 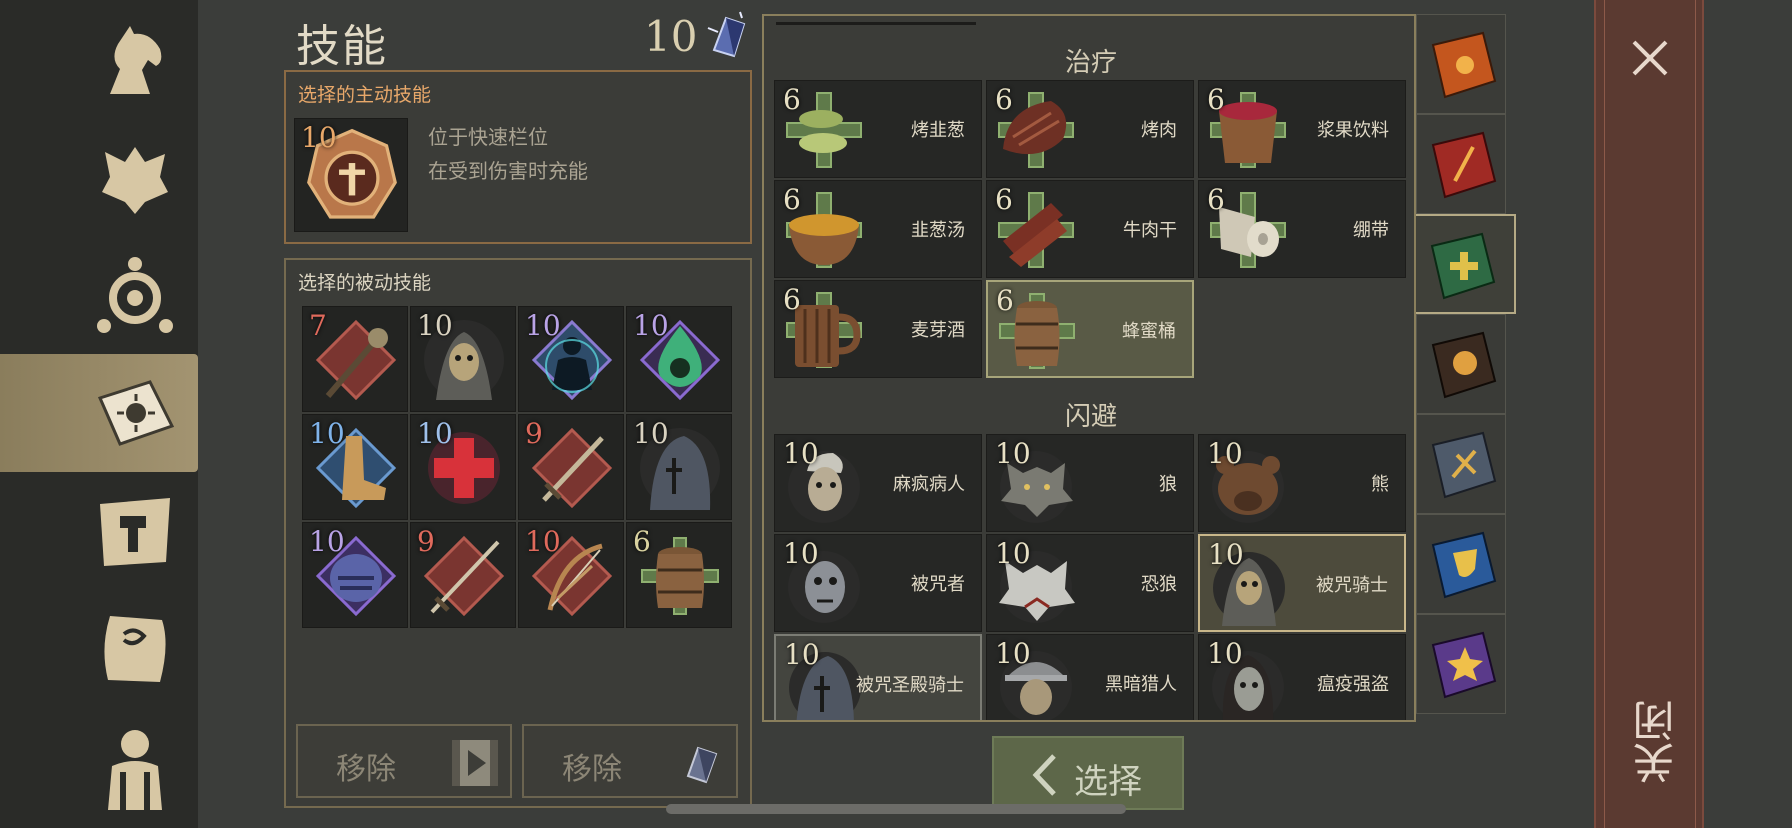 I want to click on passive-skill-level: 7, so click(x=318, y=325).